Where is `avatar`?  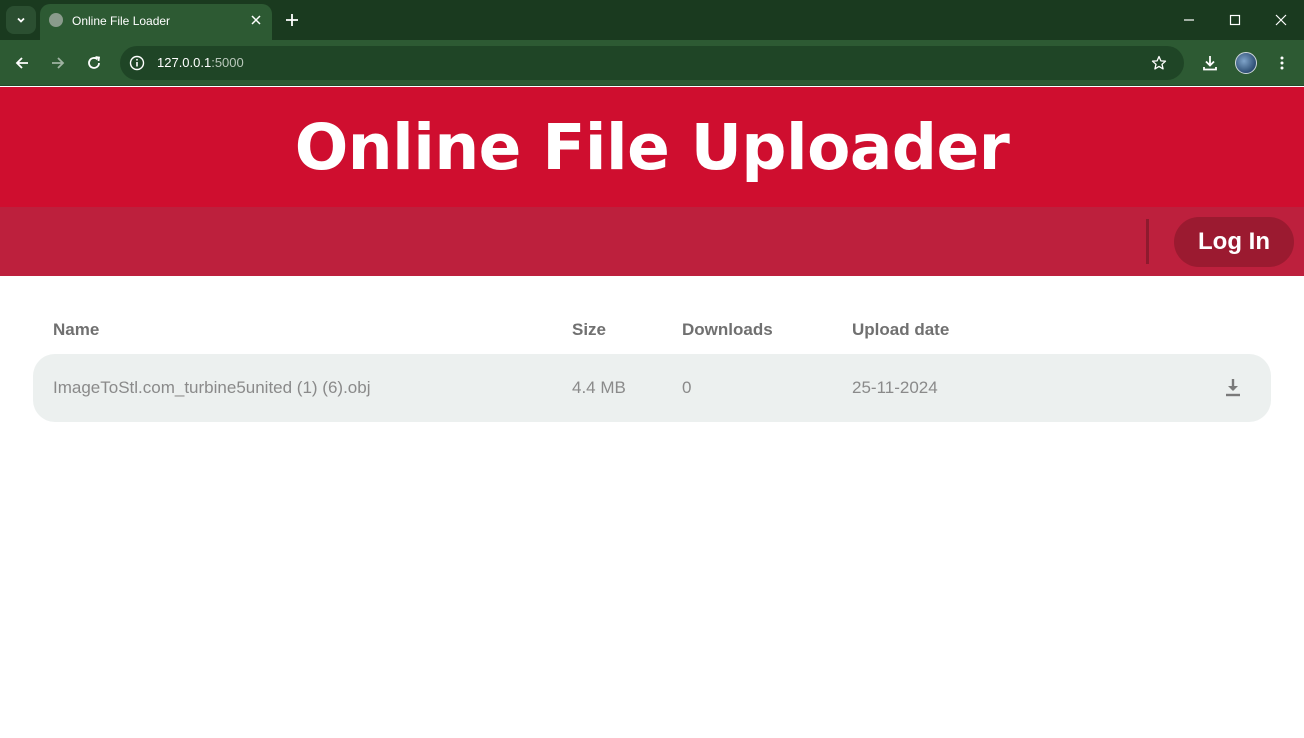 avatar is located at coordinates (1246, 63).